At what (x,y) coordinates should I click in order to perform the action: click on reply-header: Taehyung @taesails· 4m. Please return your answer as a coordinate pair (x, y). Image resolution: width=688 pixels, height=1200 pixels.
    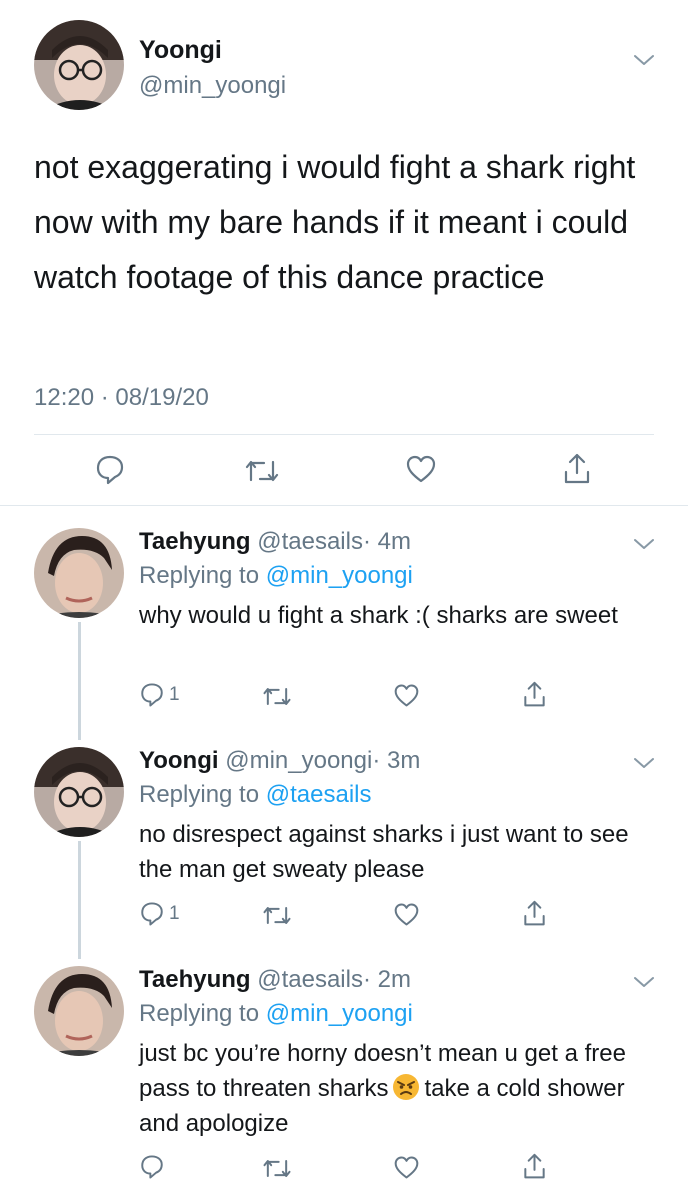
    Looking at the image, I should click on (275, 542).